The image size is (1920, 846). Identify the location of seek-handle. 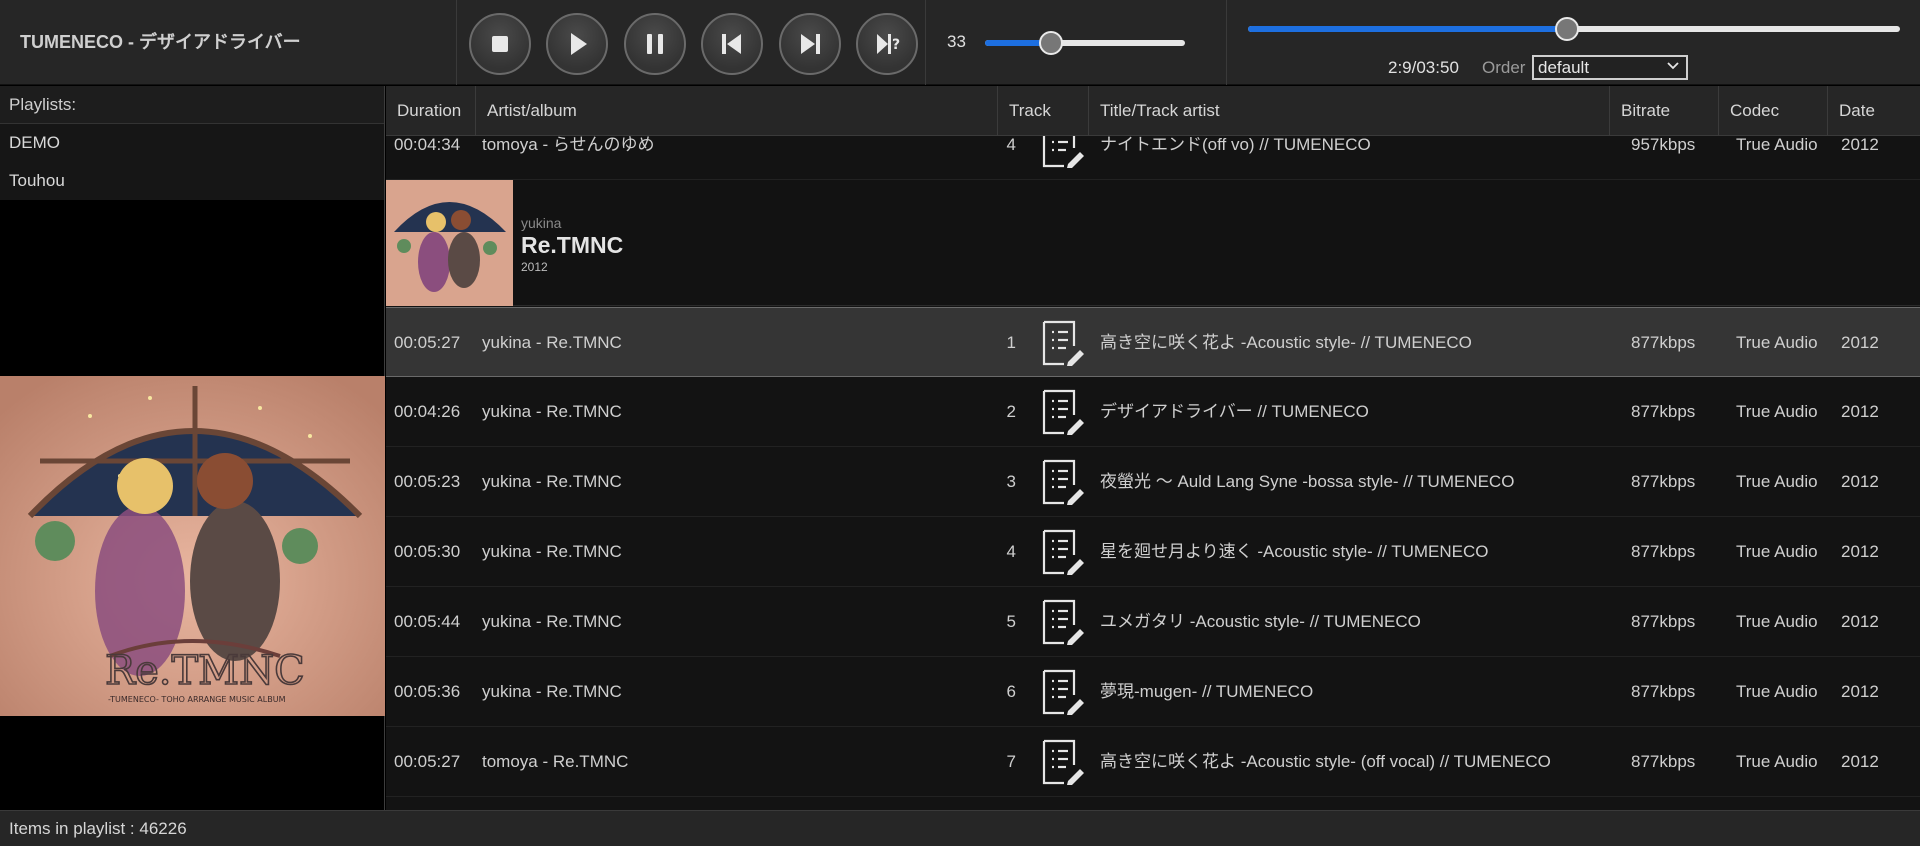
(1567, 29).